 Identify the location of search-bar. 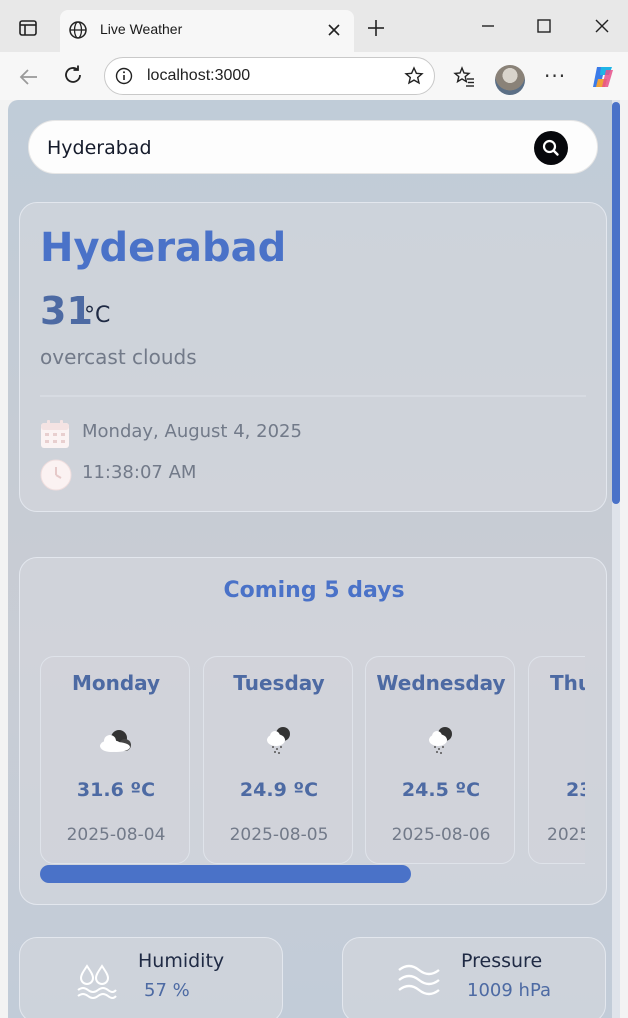
(313, 147).